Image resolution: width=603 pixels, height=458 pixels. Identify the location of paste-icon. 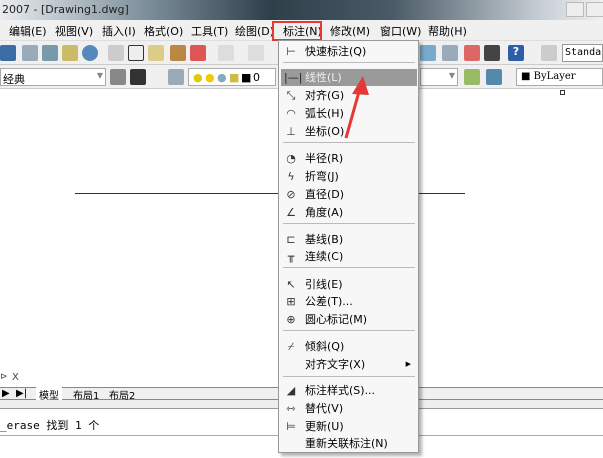
(156, 53).